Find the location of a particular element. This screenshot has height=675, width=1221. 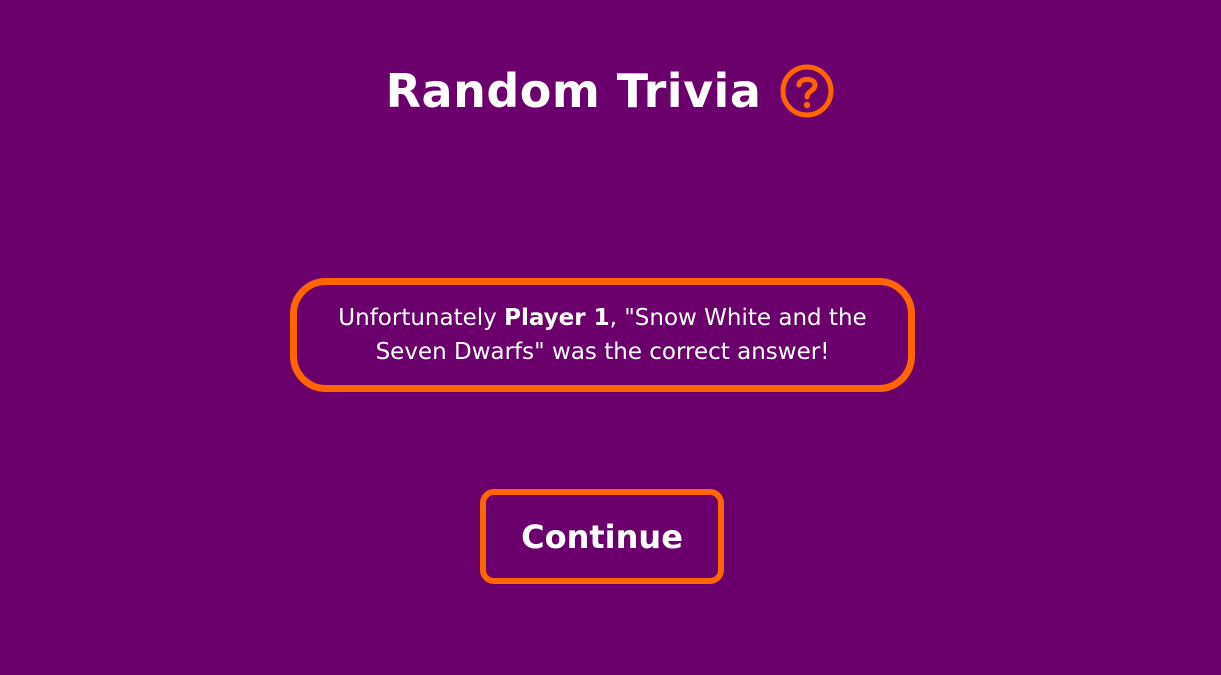

player-name: Player 1 is located at coordinates (557, 318).